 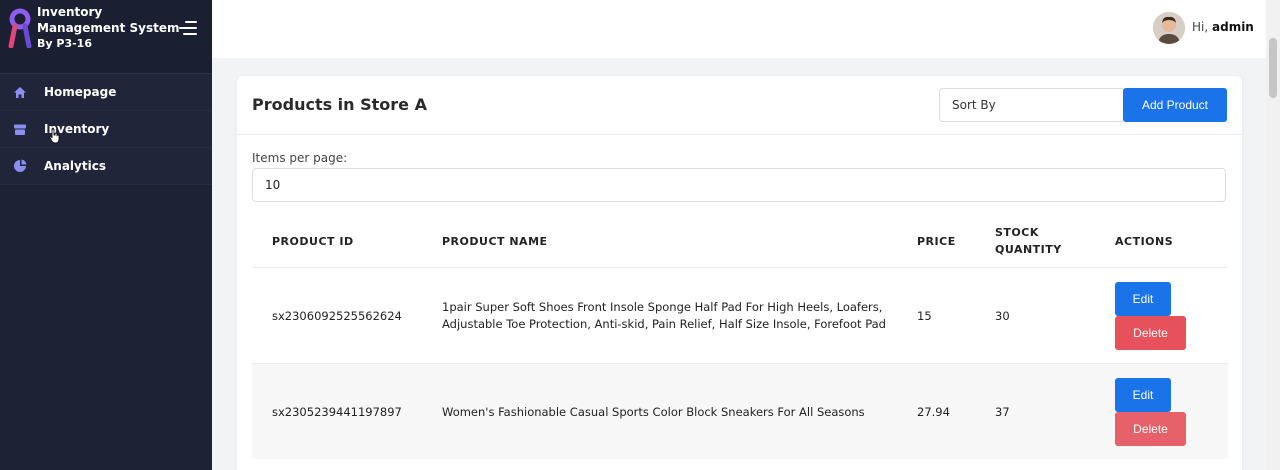 I want to click on page-title: Products in Store A, so click(x=339, y=104).